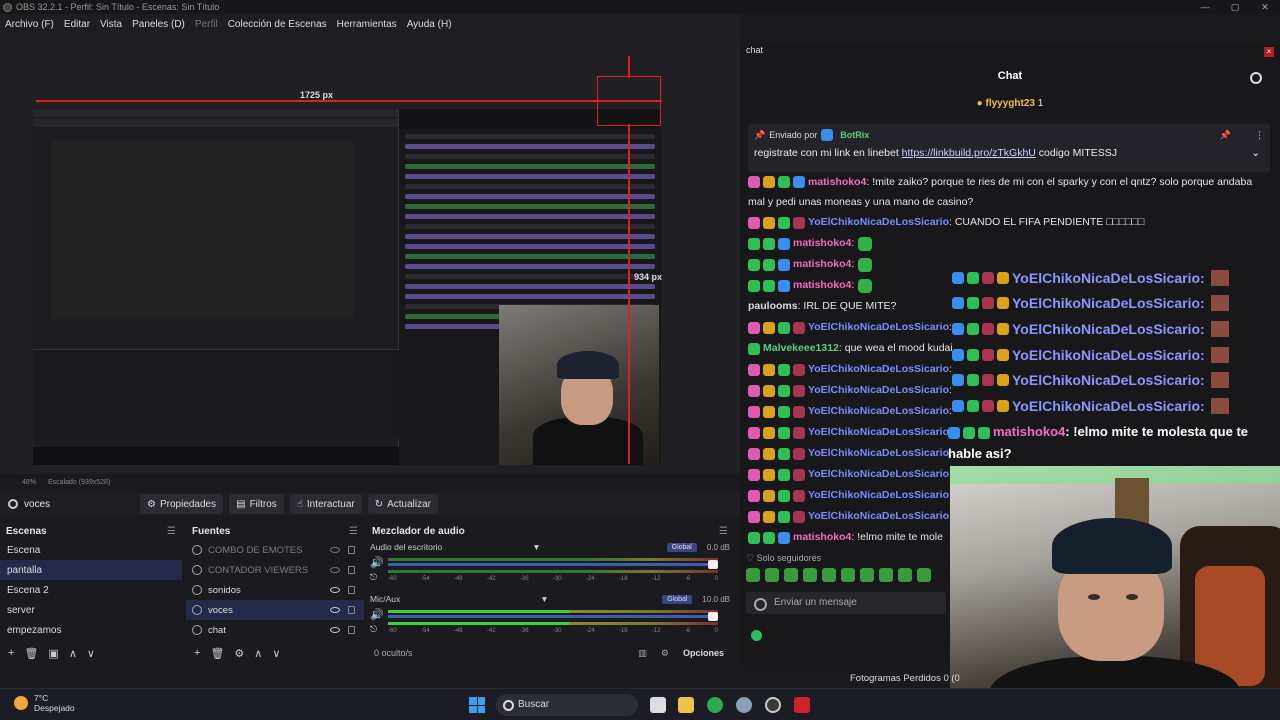 The height and width of the screenshot is (720, 1280). I want to click on interact-button: ☝ Interactuar, so click(325, 504).